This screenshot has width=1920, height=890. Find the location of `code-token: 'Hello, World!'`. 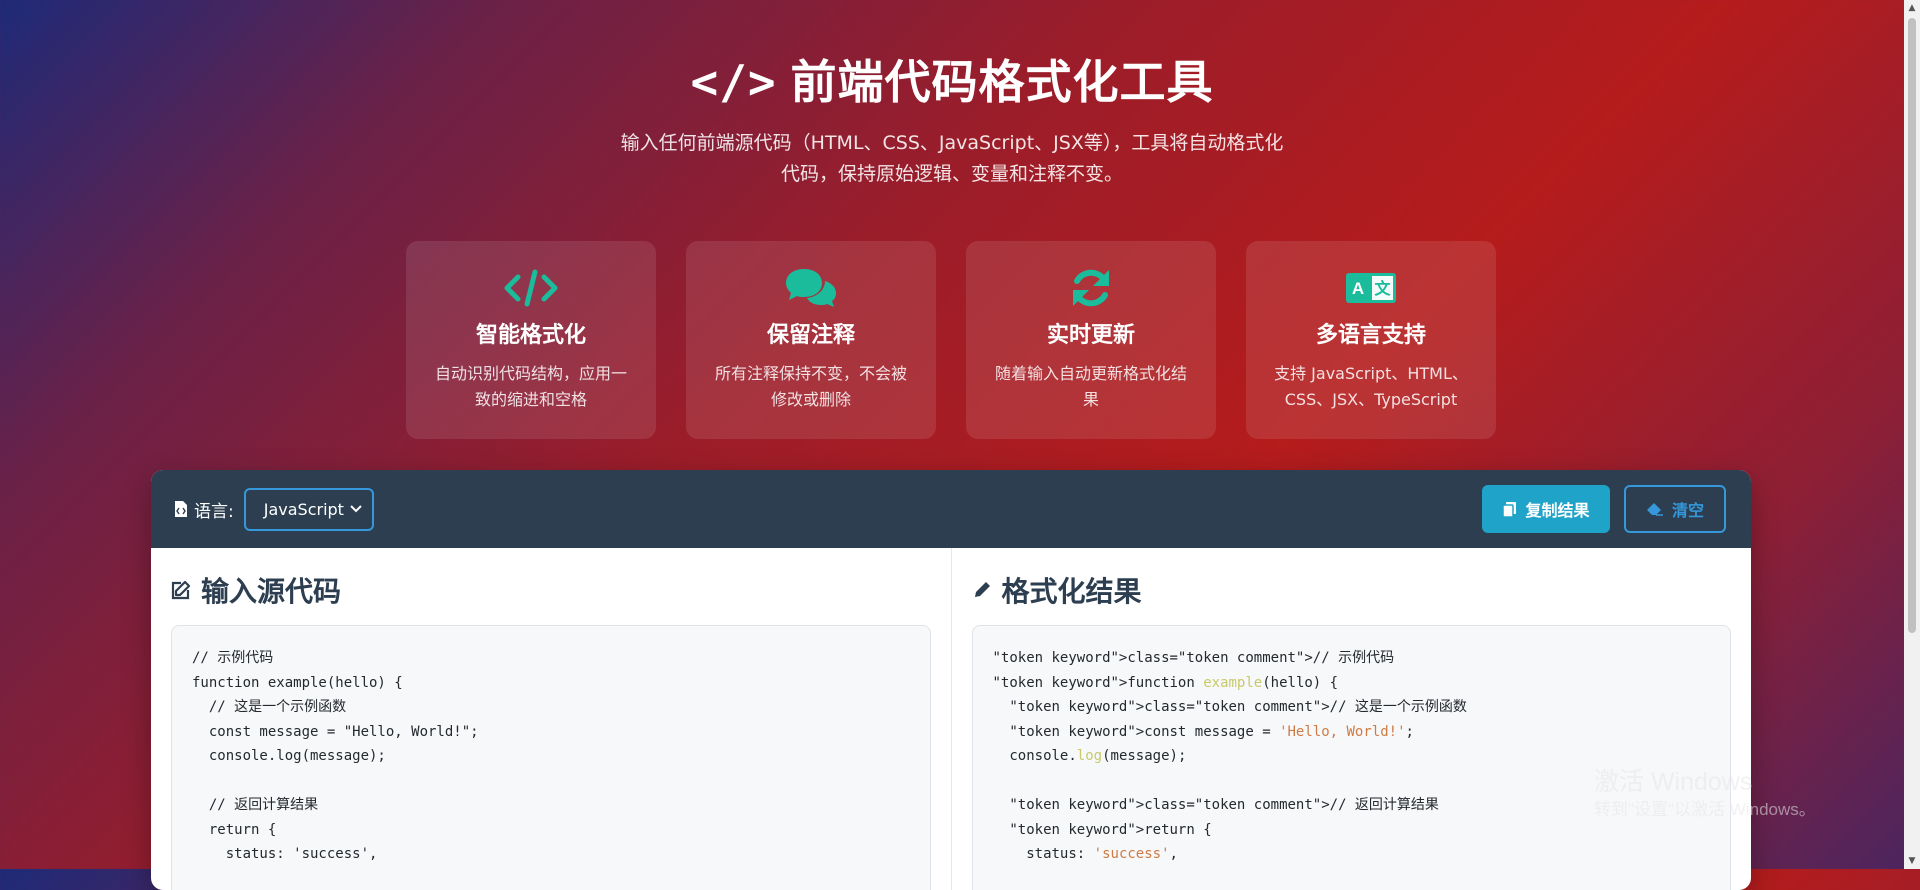

code-token: 'Hello, World!' is located at coordinates (1342, 731).